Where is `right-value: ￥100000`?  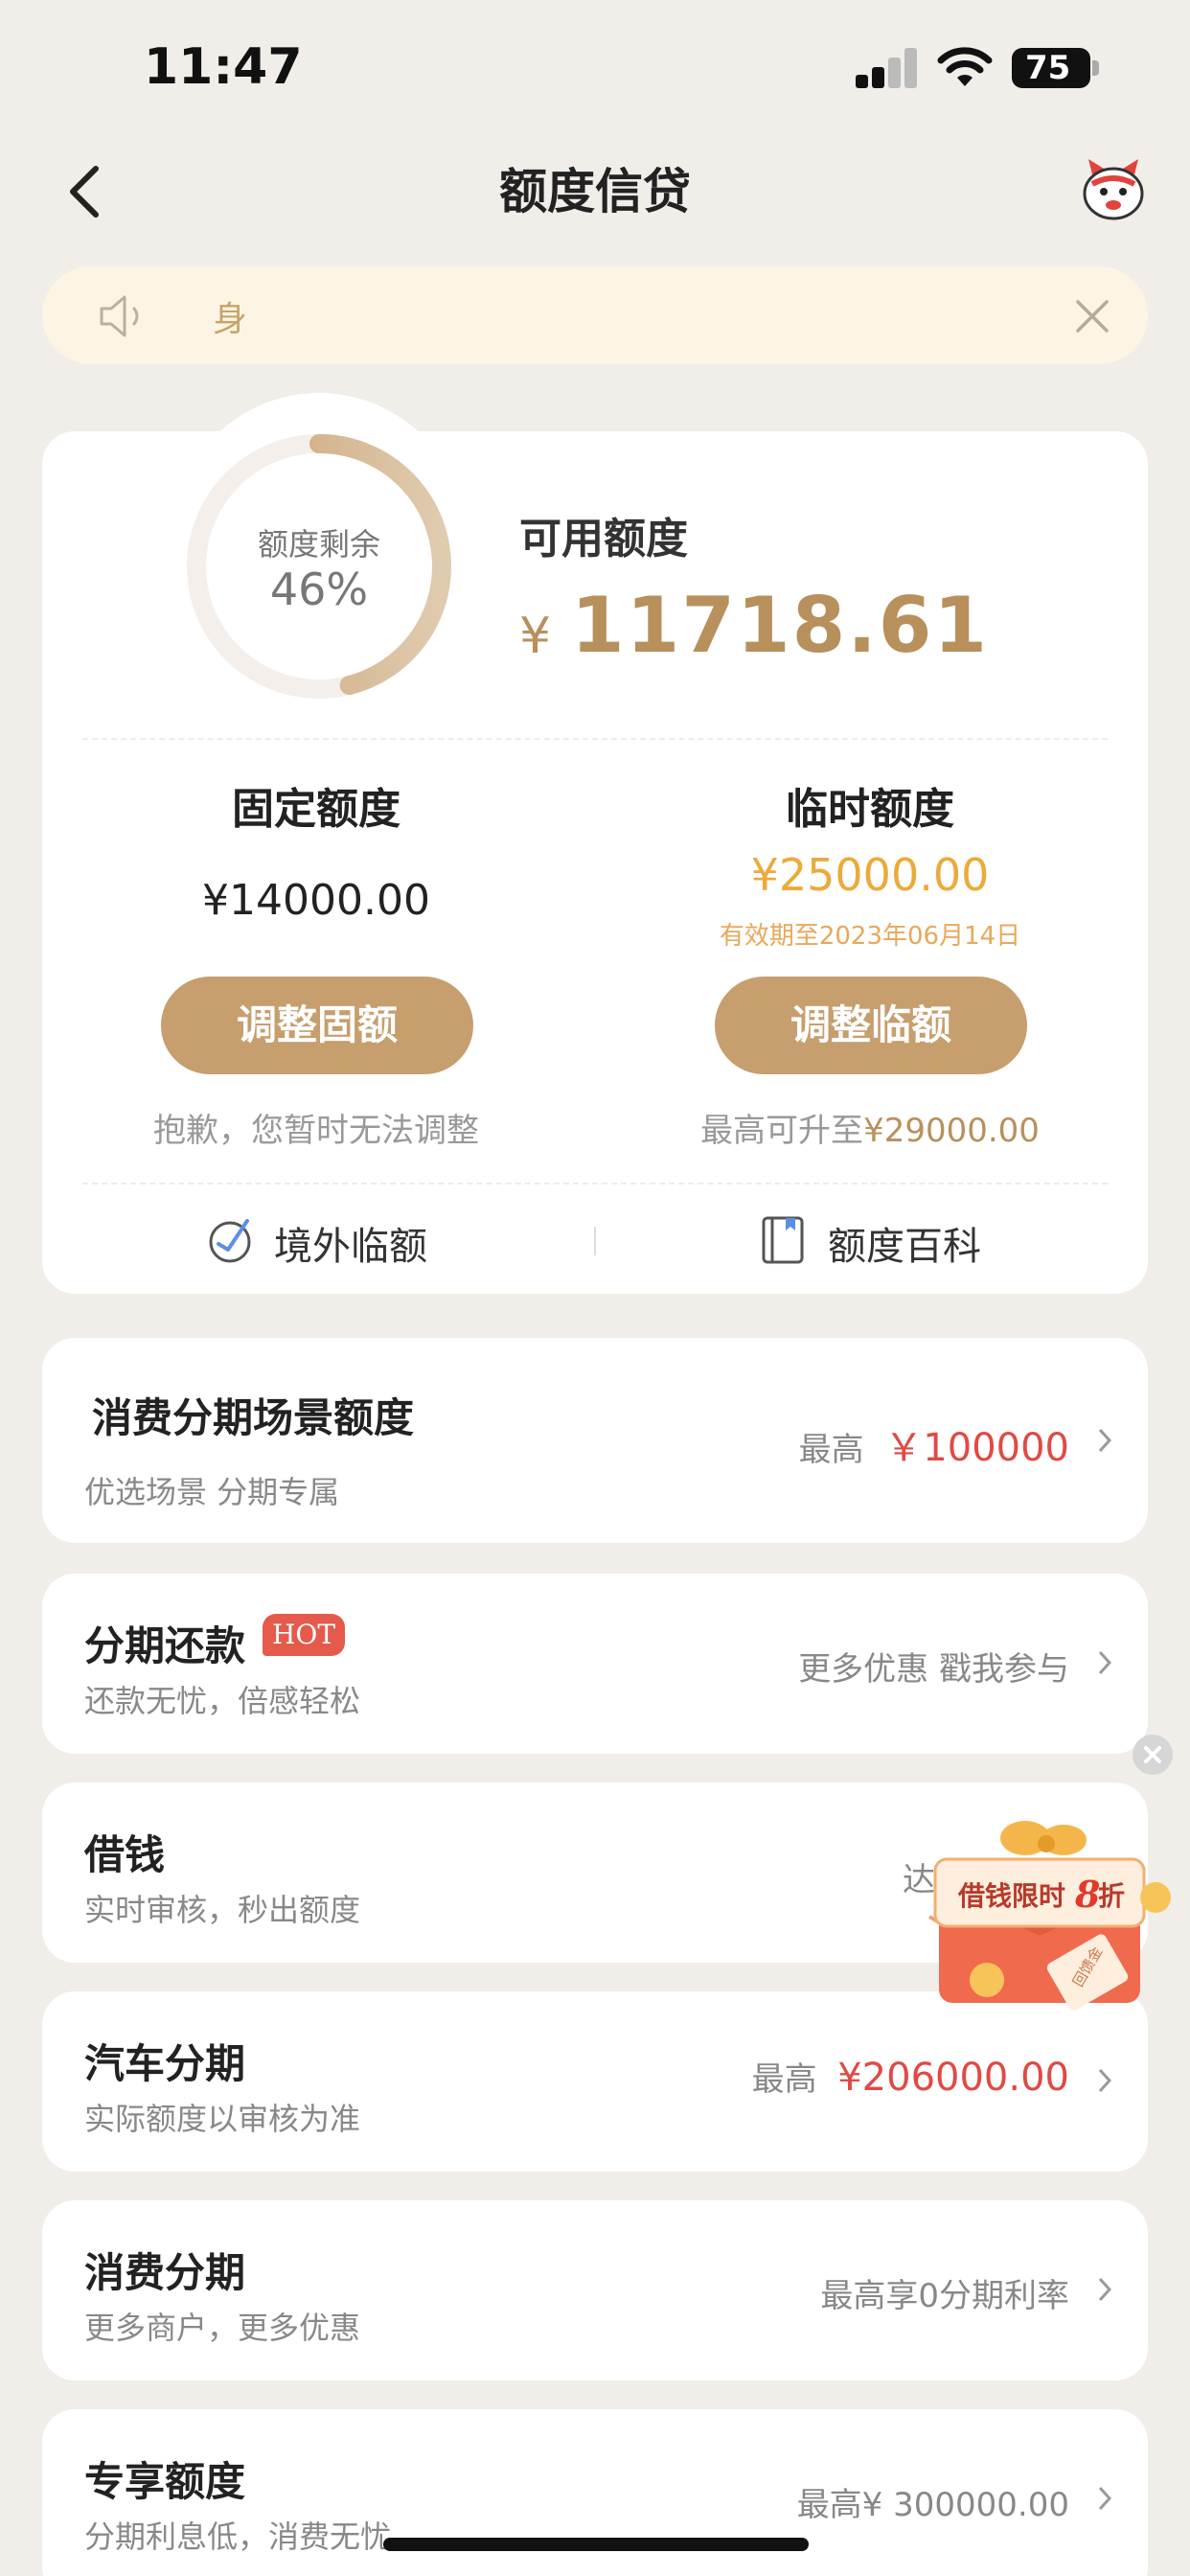 right-value: ￥100000 is located at coordinates (977, 1448).